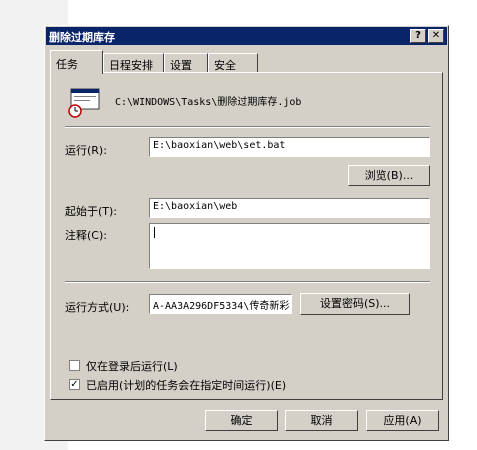 The image size is (477, 450). I want to click on window-title: 删除过期库存, so click(82, 37).